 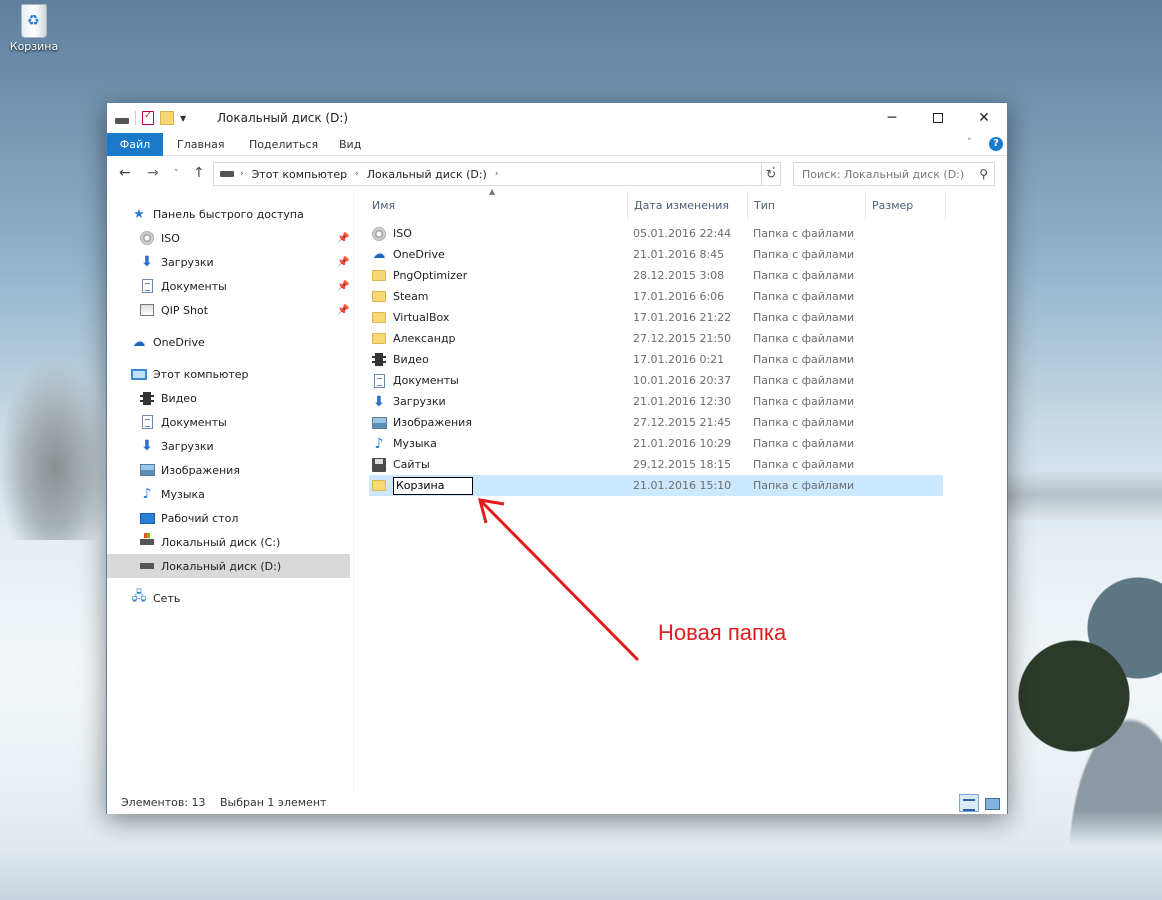 I want to click on annotation-arrow, so click(x=558, y=580).